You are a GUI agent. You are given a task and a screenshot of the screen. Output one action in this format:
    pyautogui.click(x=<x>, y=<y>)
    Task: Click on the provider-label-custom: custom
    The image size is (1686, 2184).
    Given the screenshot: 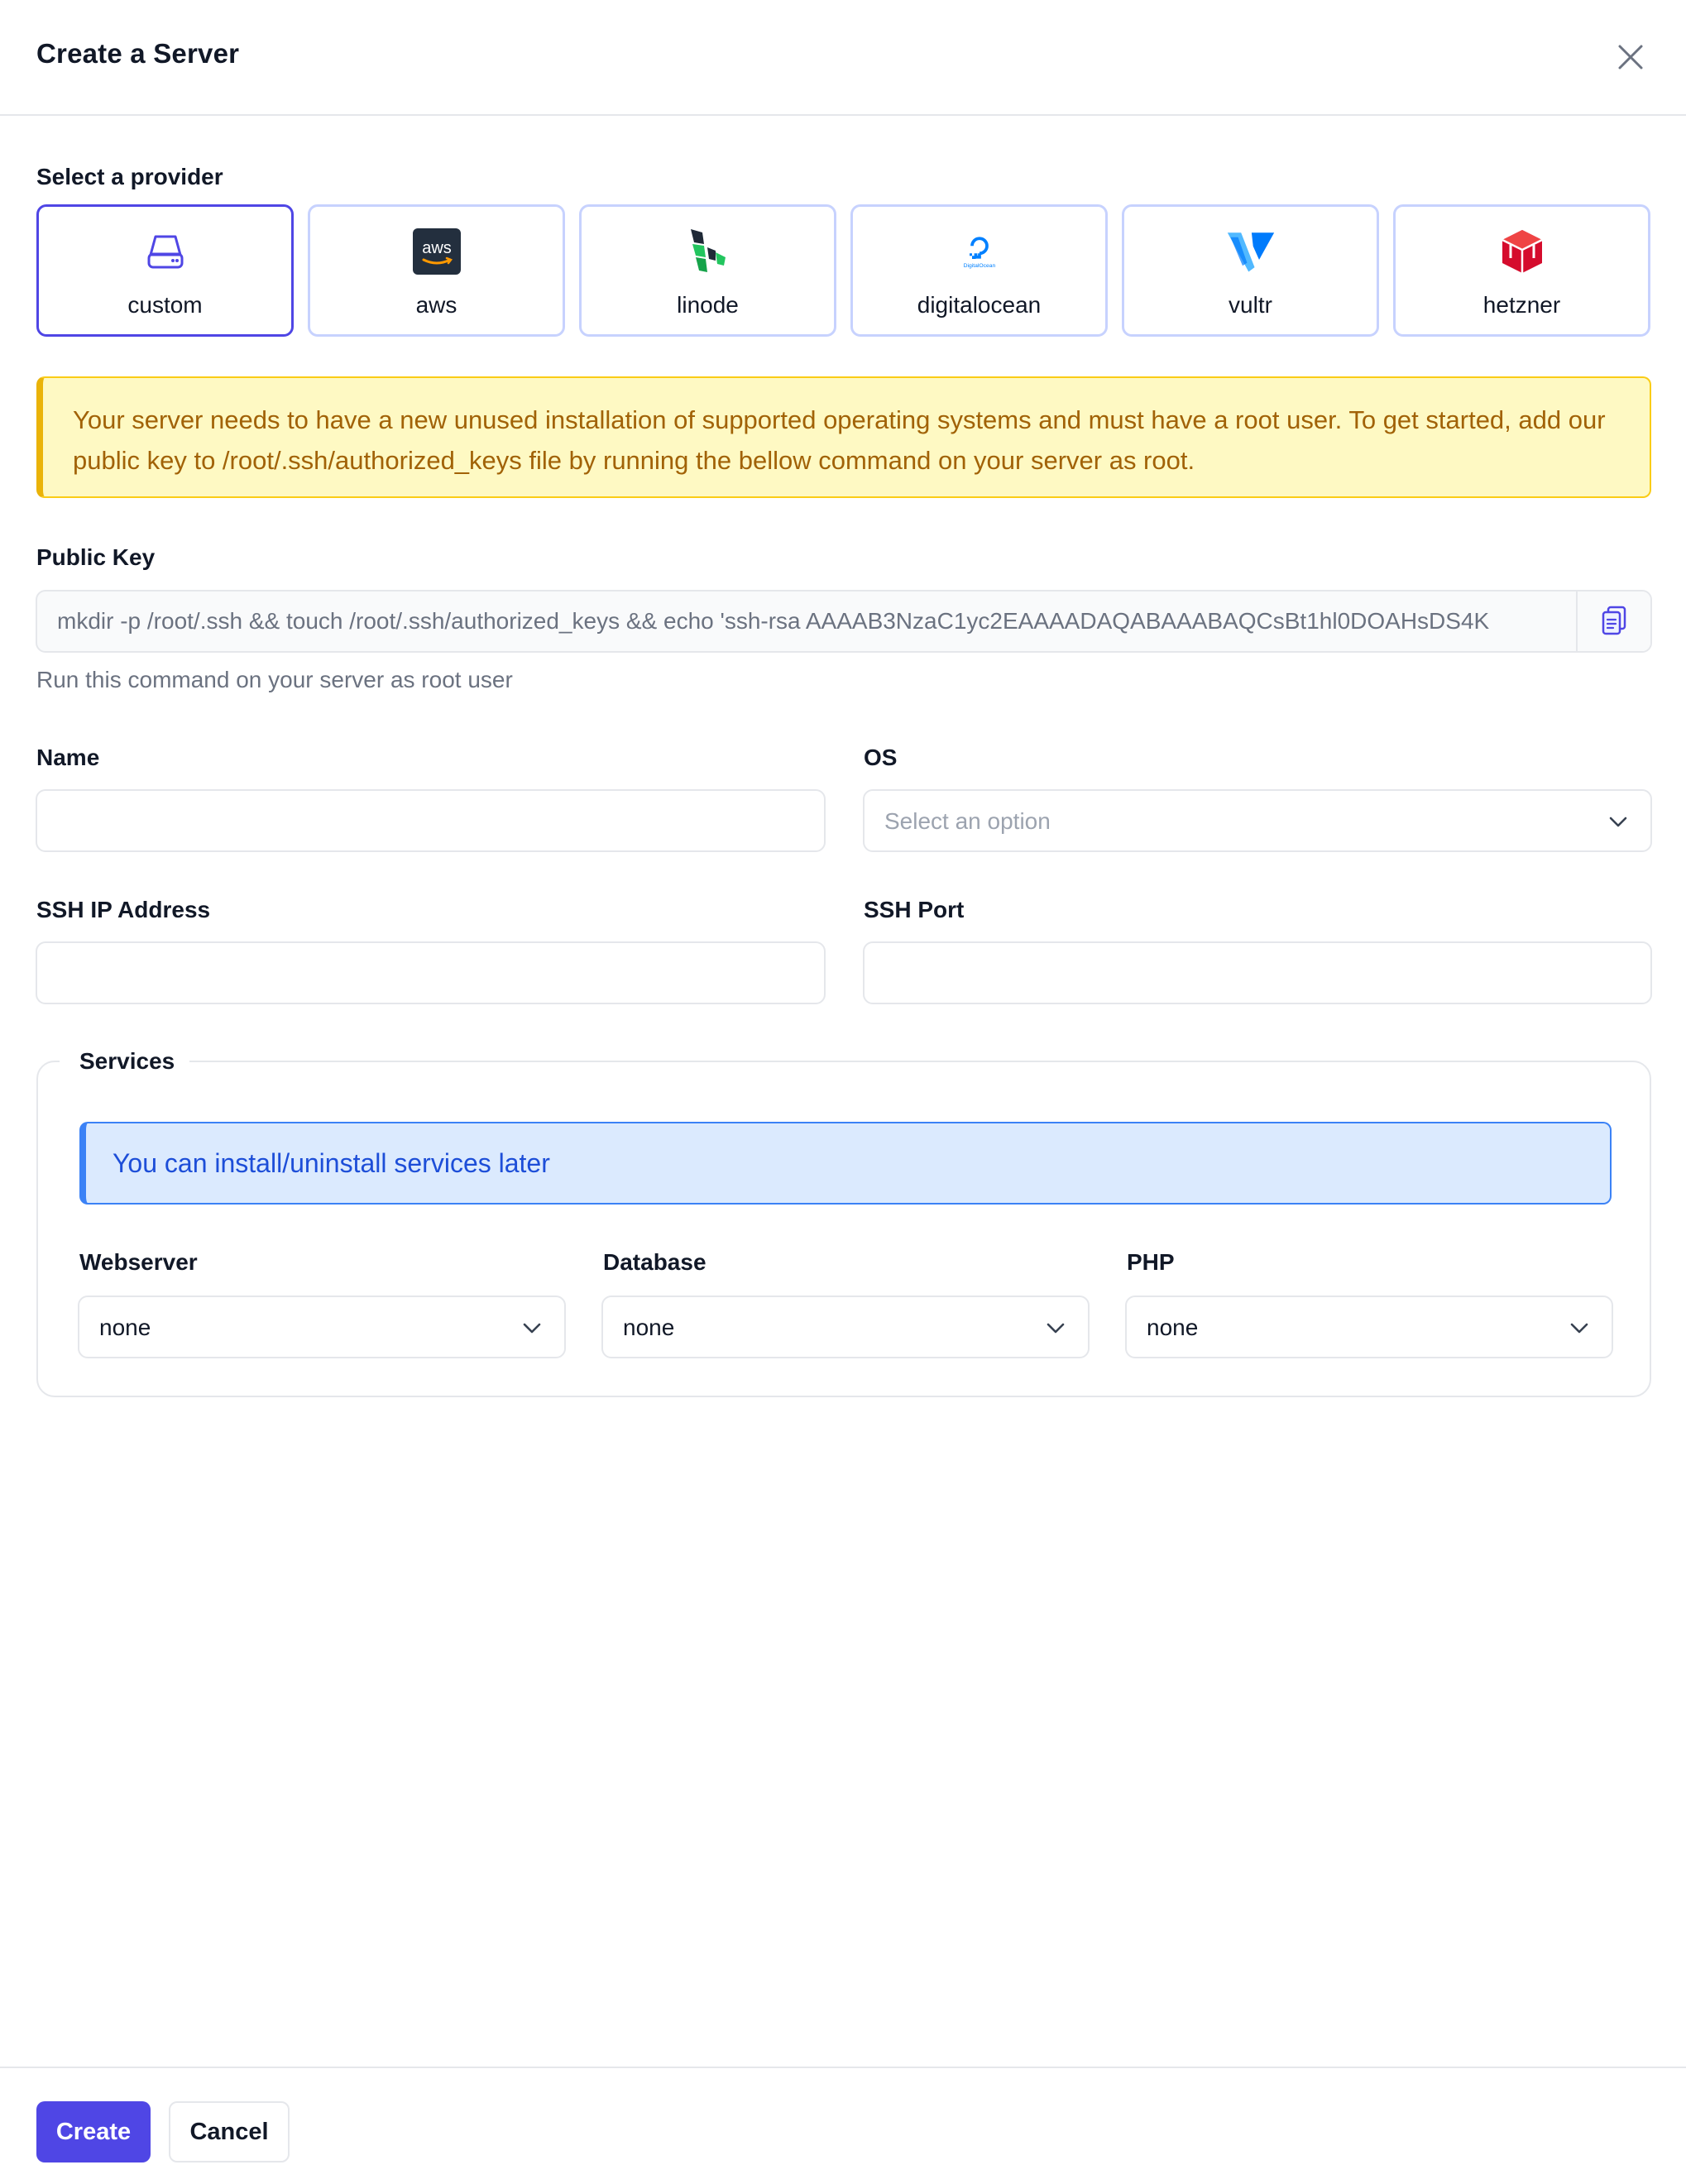 What is the action you would take?
    pyautogui.click(x=165, y=305)
    